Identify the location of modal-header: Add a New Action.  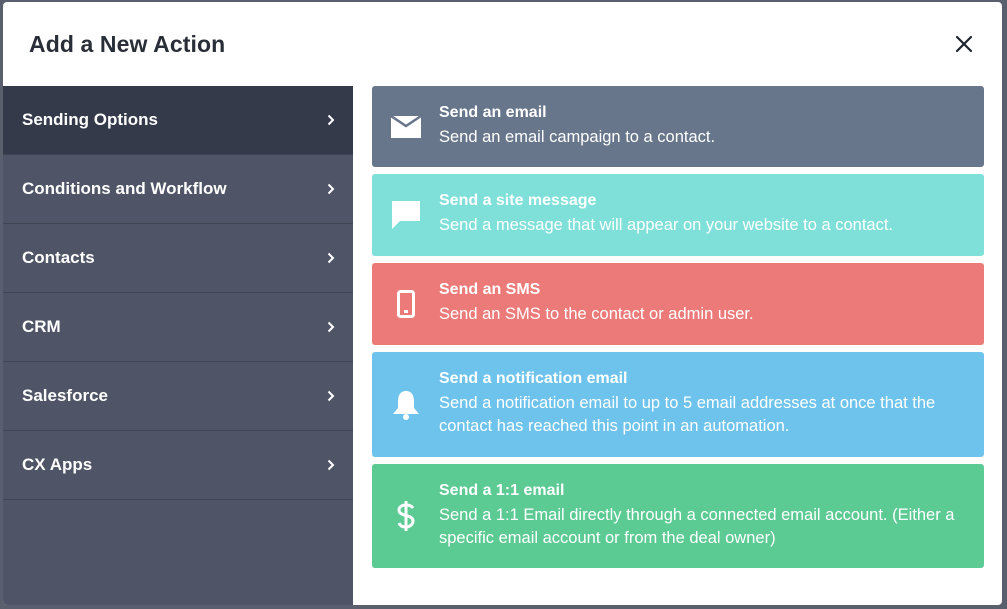
(502, 44).